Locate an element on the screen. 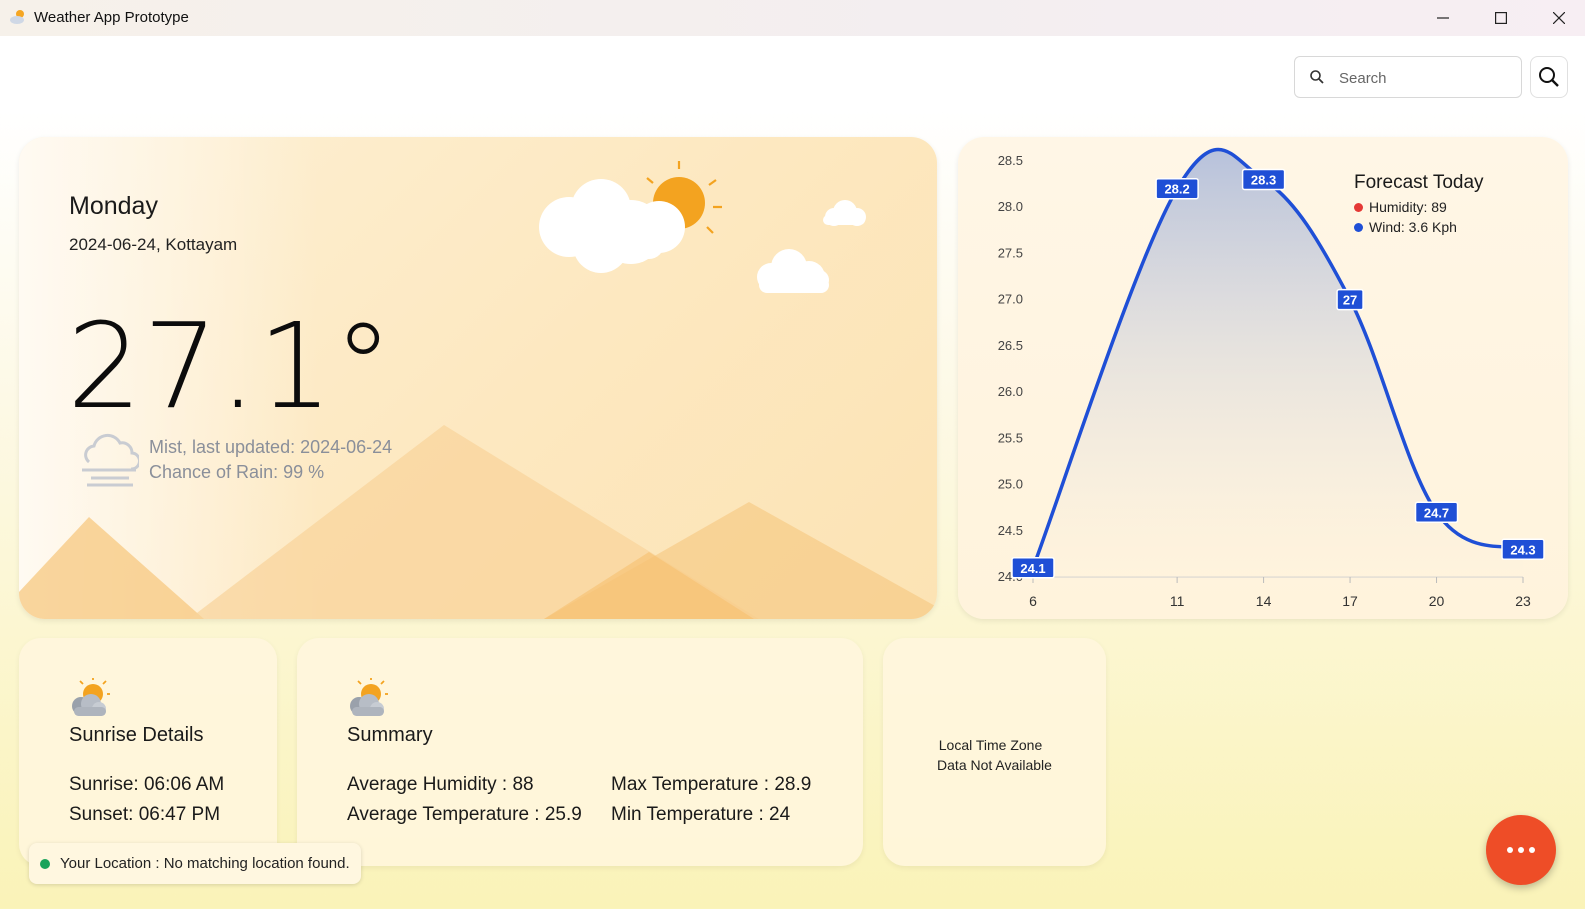 This screenshot has width=1585, height=909. y-tick-label: 27.0 is located at coordinates (1010, 299).